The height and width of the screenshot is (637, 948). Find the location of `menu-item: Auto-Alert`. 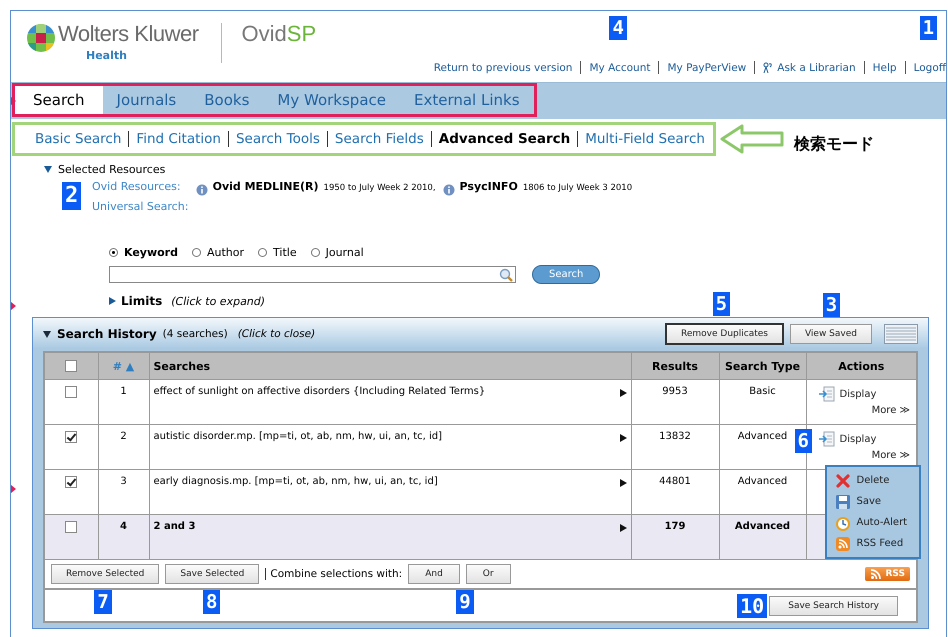

menu-item: Auto-Alert is located at coordinates (882, 522).